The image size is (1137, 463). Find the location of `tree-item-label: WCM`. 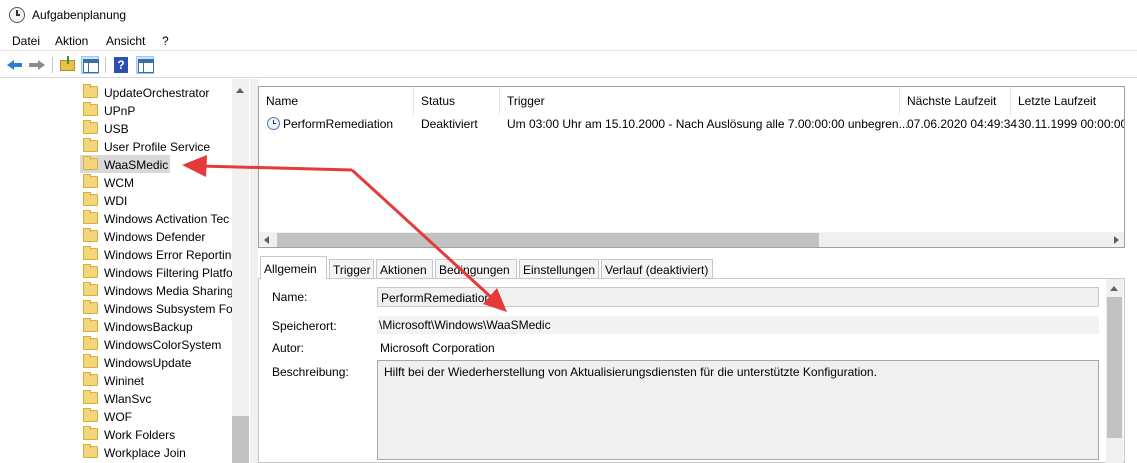

tree-item-label: WCM is located at coordinates (119, 183).